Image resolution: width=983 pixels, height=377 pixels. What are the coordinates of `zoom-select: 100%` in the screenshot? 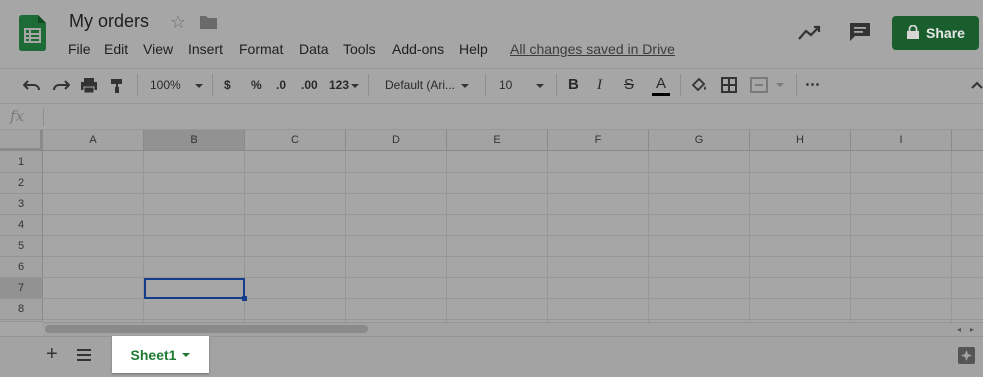 It's located at (176, 85).